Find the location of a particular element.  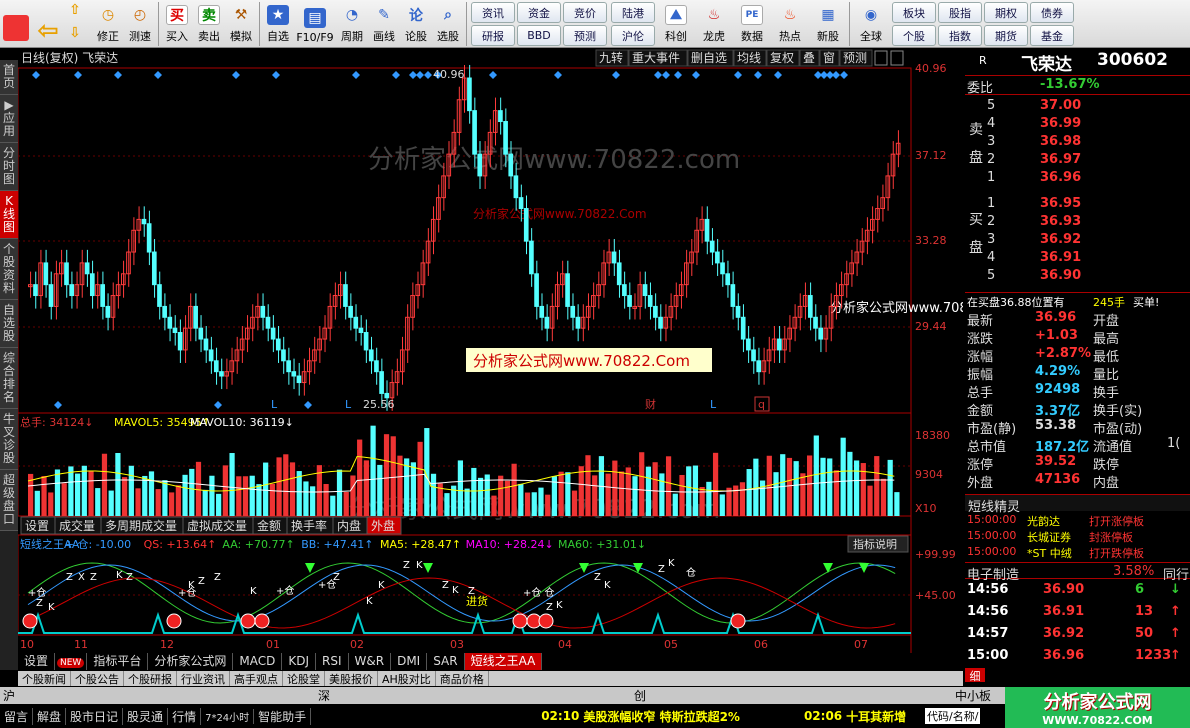

ask-level: 2 36.97 is located at coordinates (1077, 161).